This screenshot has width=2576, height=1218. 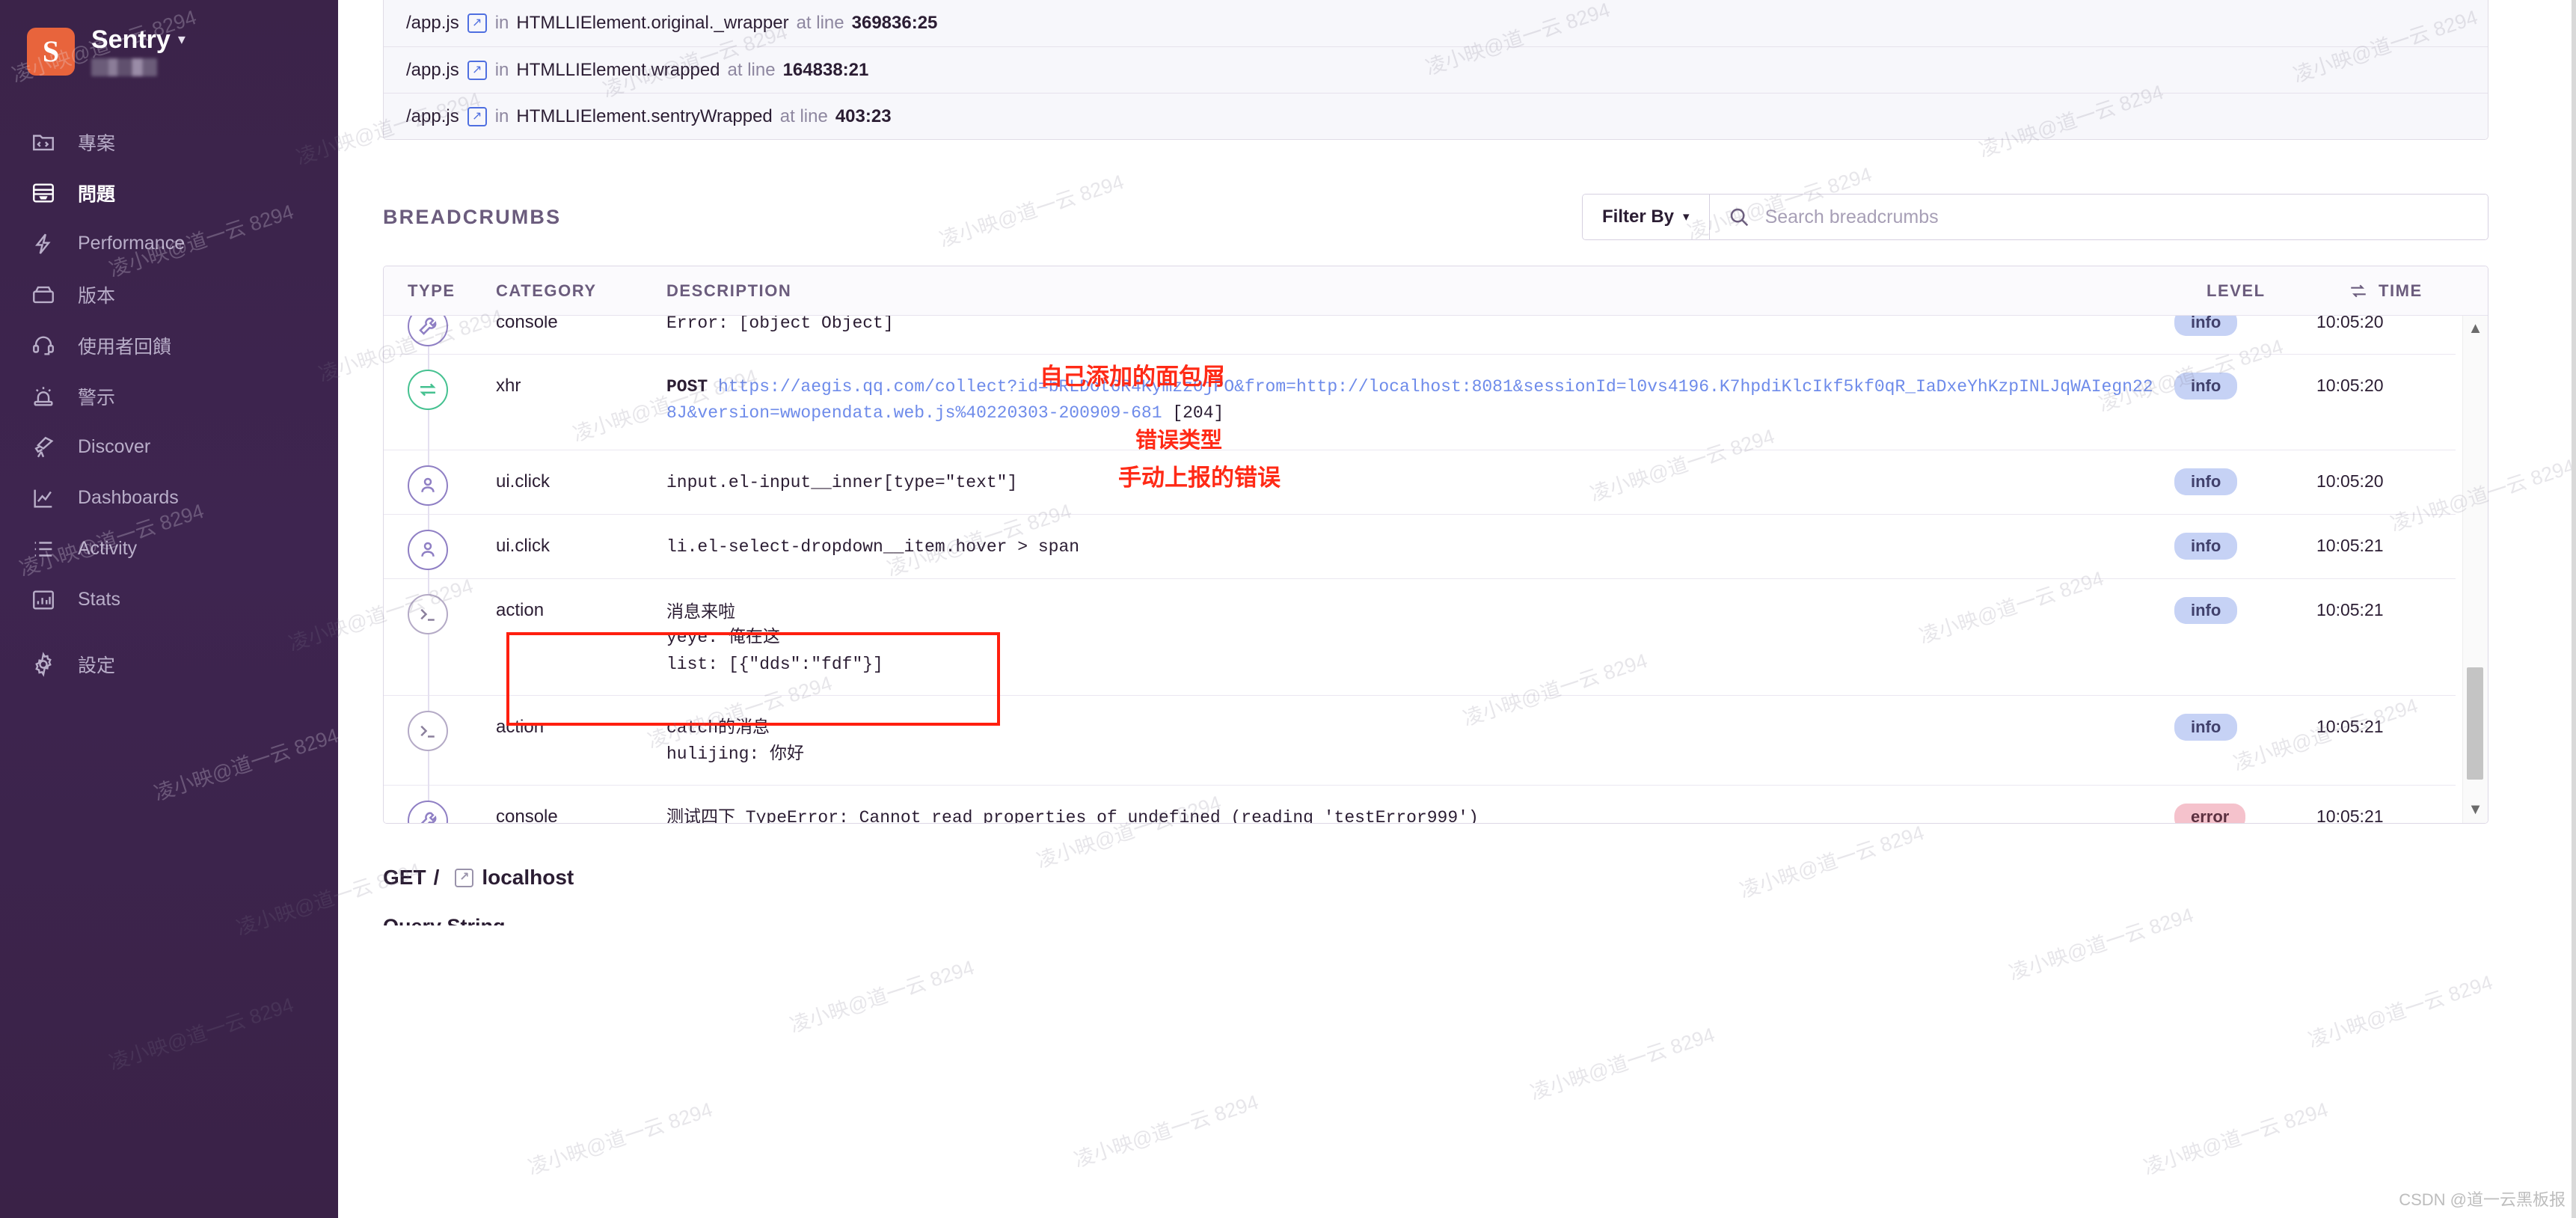 What do you see at coordinates (2475, 723) in the screenshot?
I see `scrollbar-thumb` at bounding box center [2475, 723].